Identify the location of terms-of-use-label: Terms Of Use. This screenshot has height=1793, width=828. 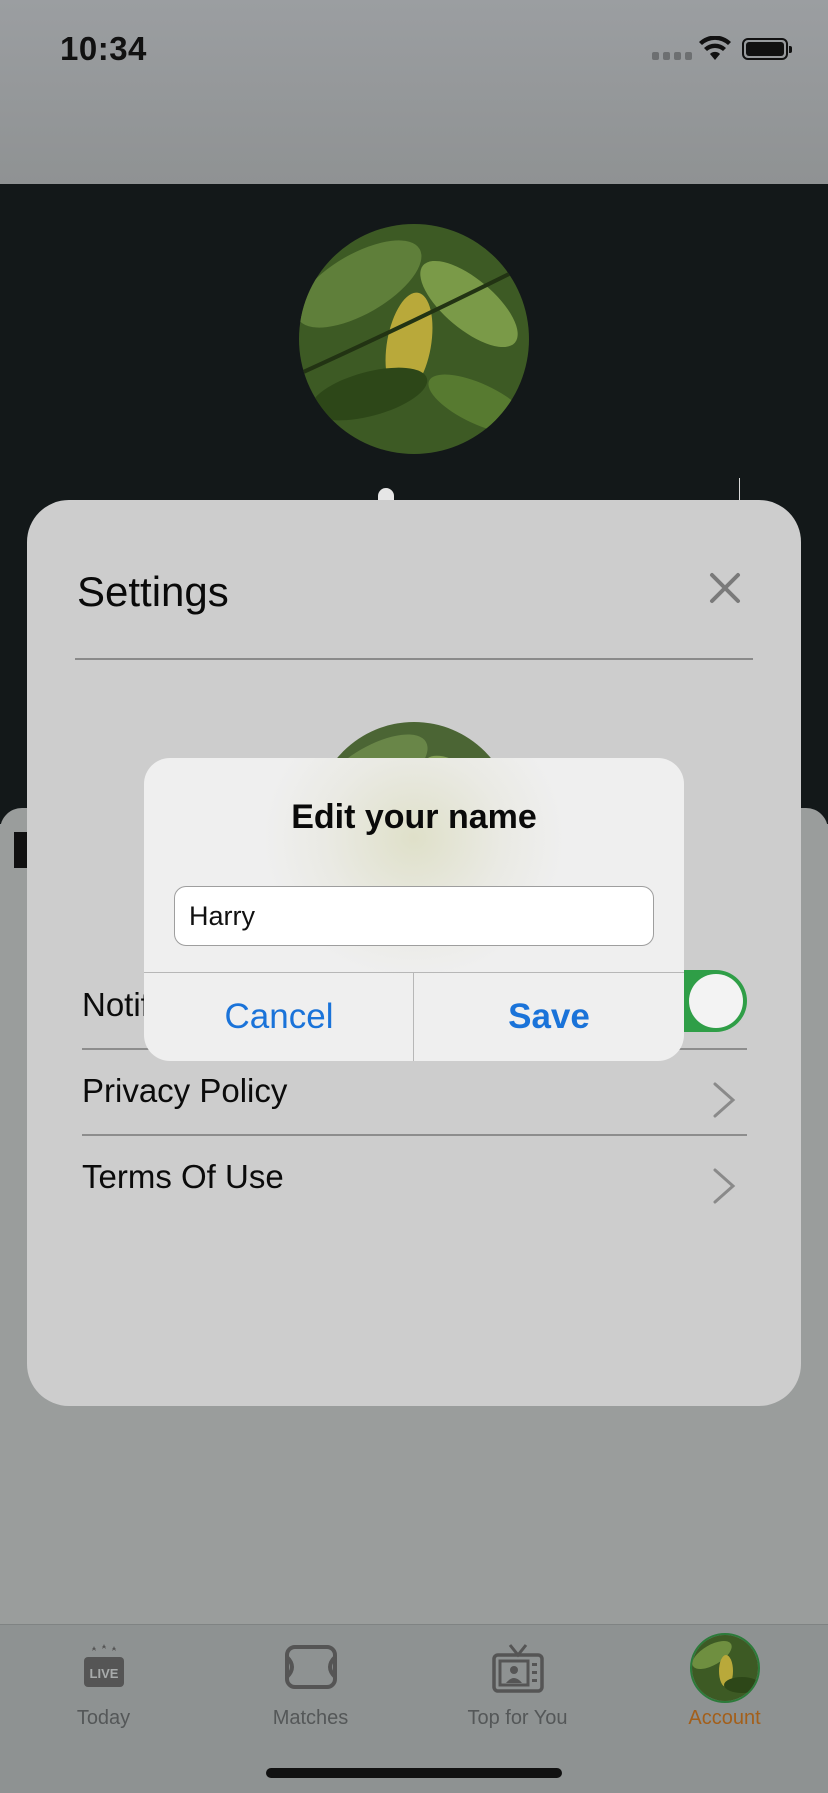
(183, 1176).